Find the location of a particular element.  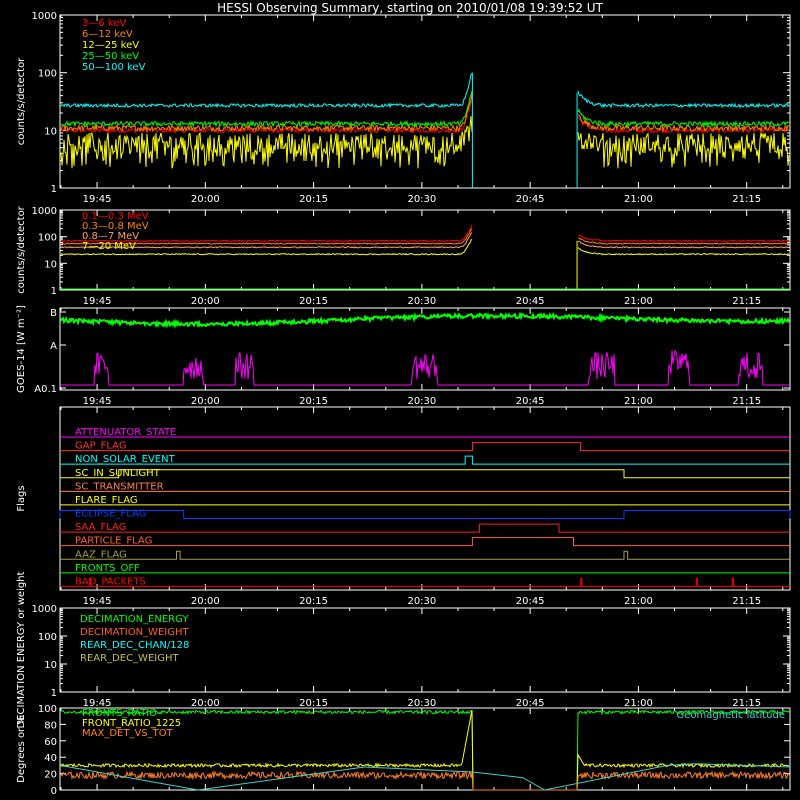

decimation-ytick-label: 1 is located at coordinates (54, 693).